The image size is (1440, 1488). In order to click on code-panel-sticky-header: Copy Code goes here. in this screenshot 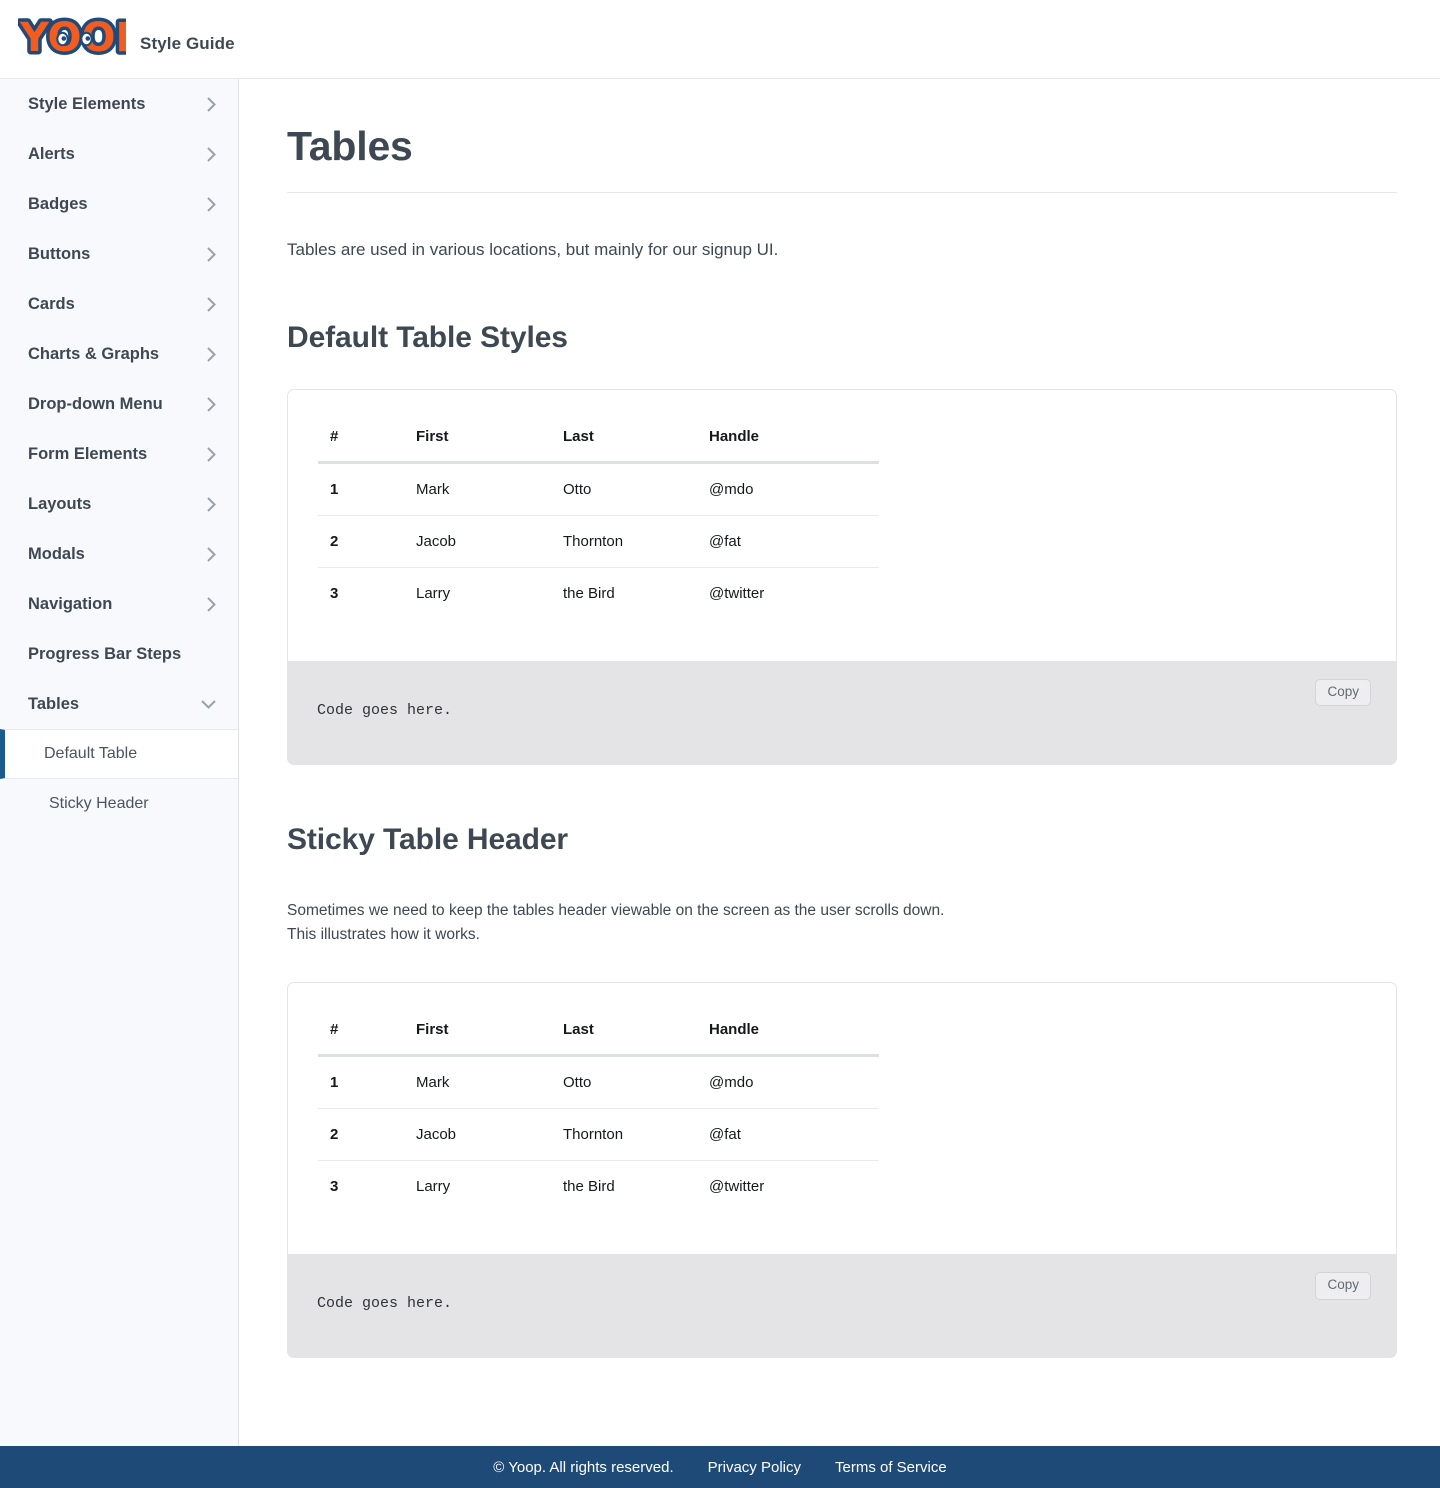, I will do `click(842, 1307)`.